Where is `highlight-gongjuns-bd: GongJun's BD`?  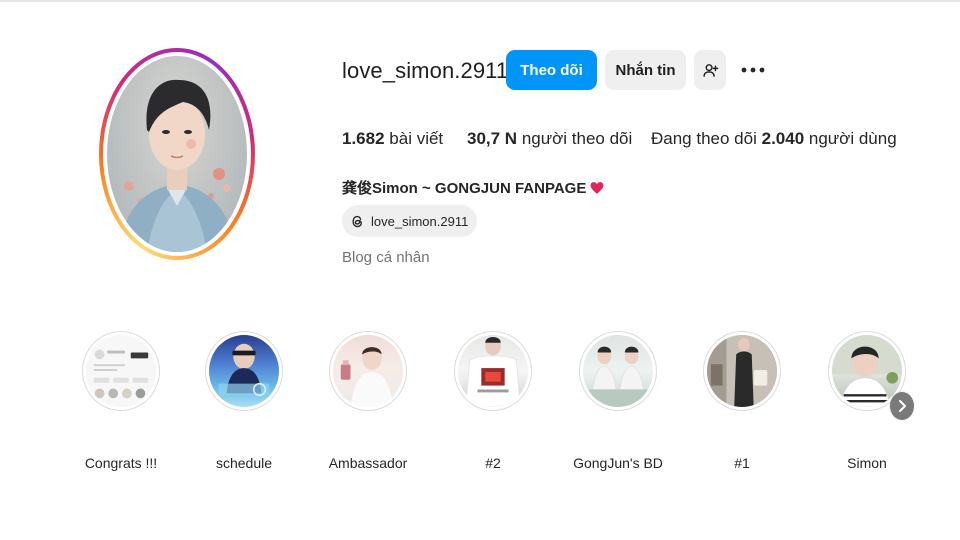 highlight-gongjuns-bd: GongJun's BD is located at coordinates (618, 401).